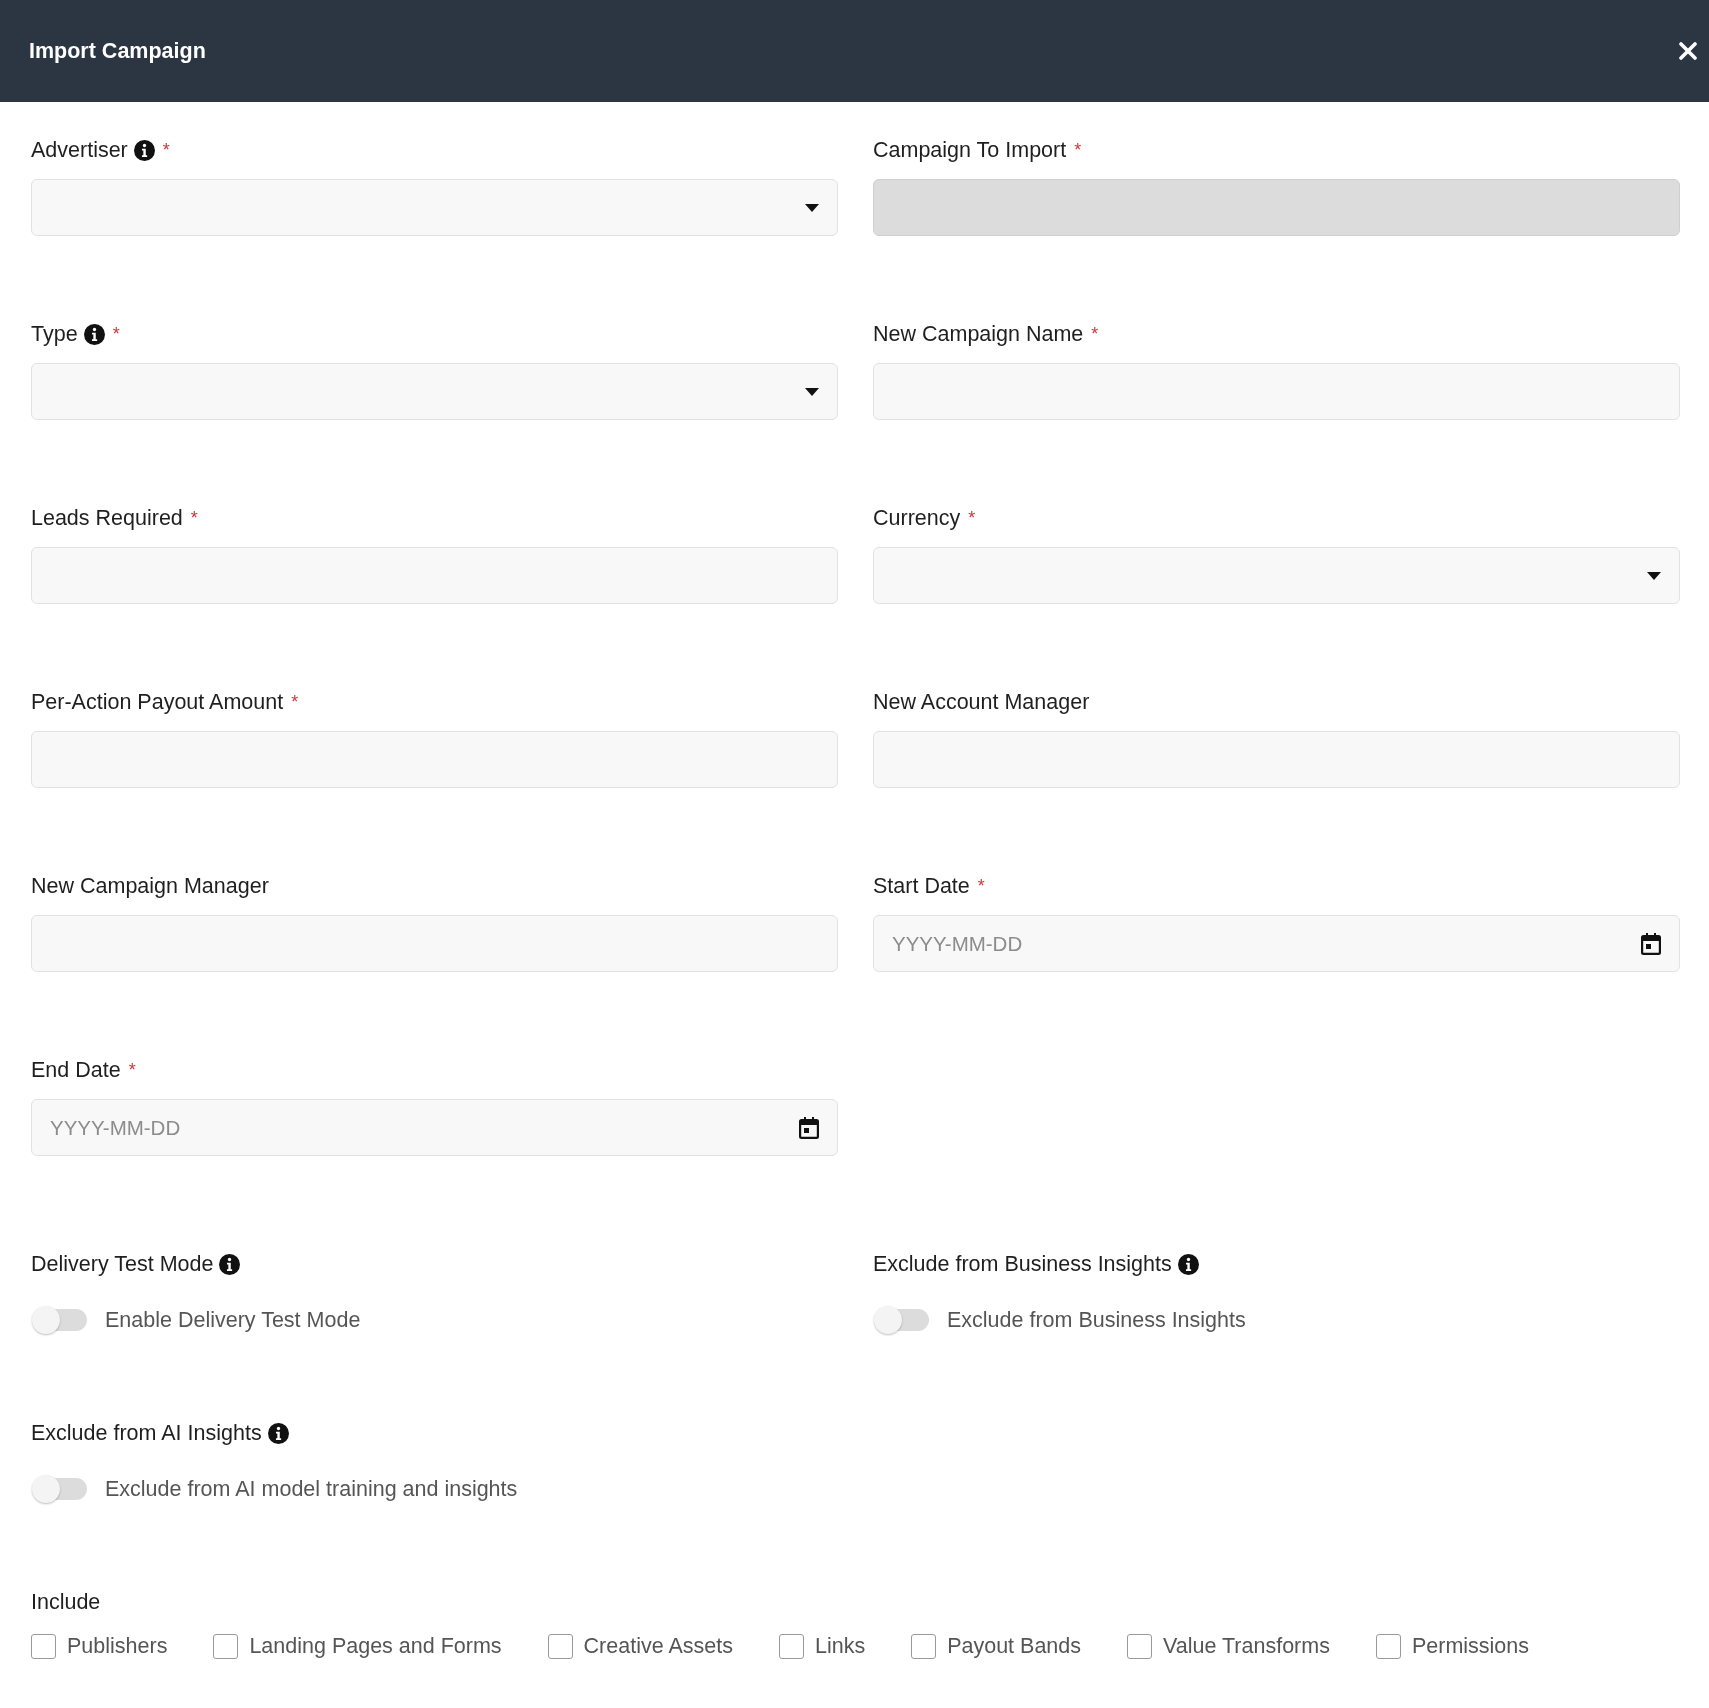 The height and width of the screenshot is (1708, 1709). Describe the element at coordinates (233, 1320) in the screenshot. I see `toggle-label: Enable Delivery Test Mode` at that location.